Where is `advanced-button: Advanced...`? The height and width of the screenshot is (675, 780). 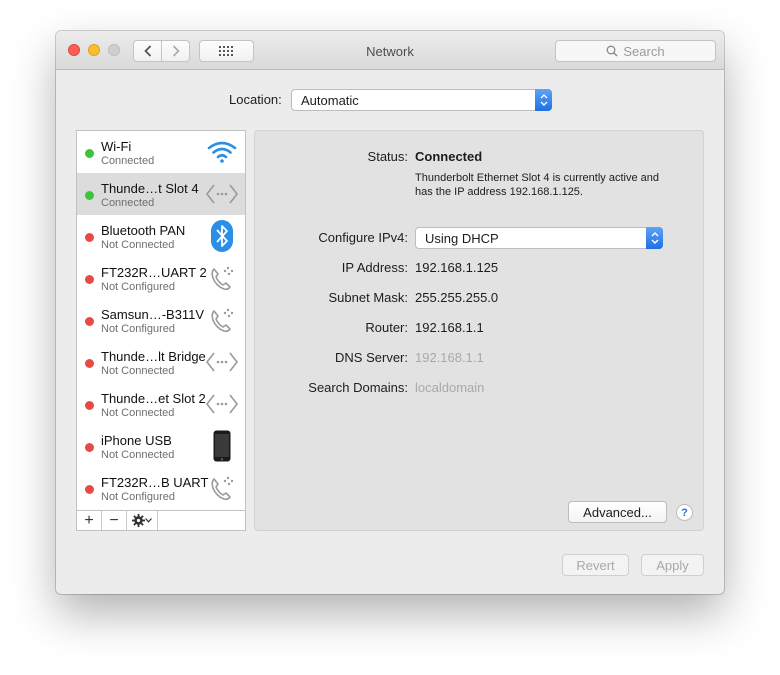 advanced-button: Advanced... is located at coordinates (617, 512).